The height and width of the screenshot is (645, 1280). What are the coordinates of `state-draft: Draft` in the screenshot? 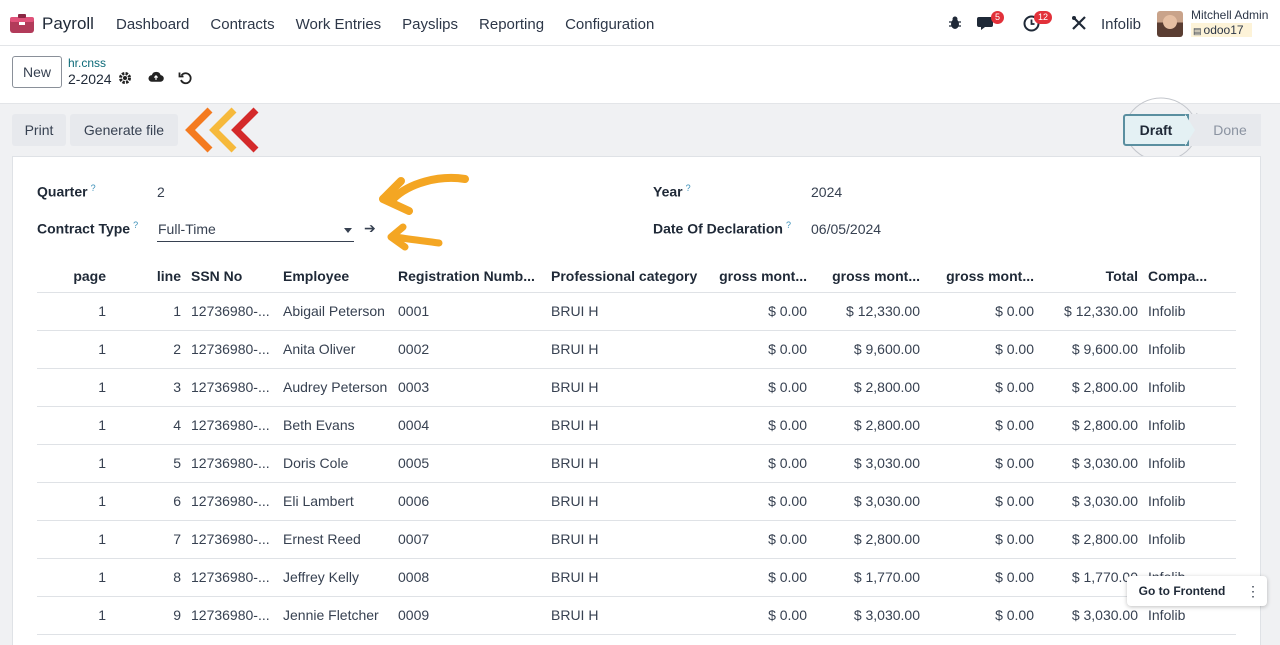 It's located at (1156, 130).